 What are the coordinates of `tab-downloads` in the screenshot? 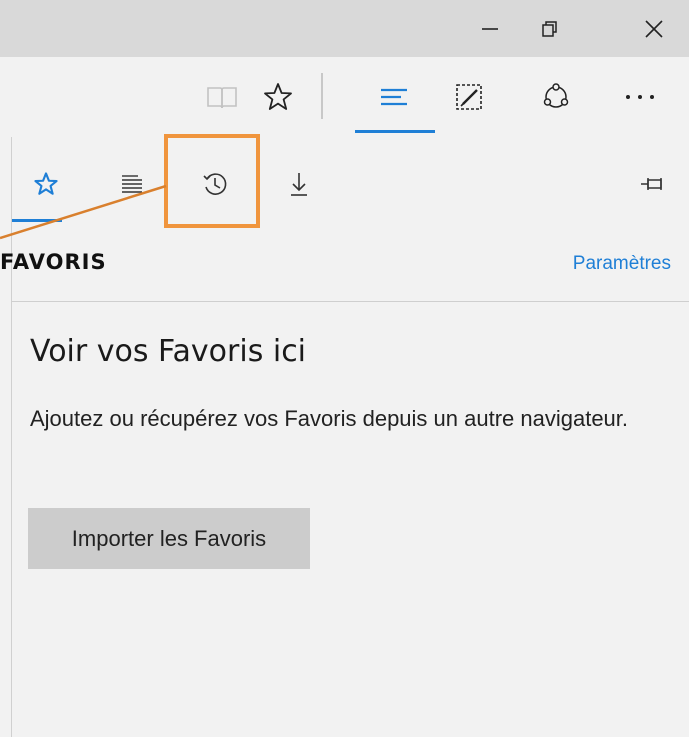 It's located at (299, 184).